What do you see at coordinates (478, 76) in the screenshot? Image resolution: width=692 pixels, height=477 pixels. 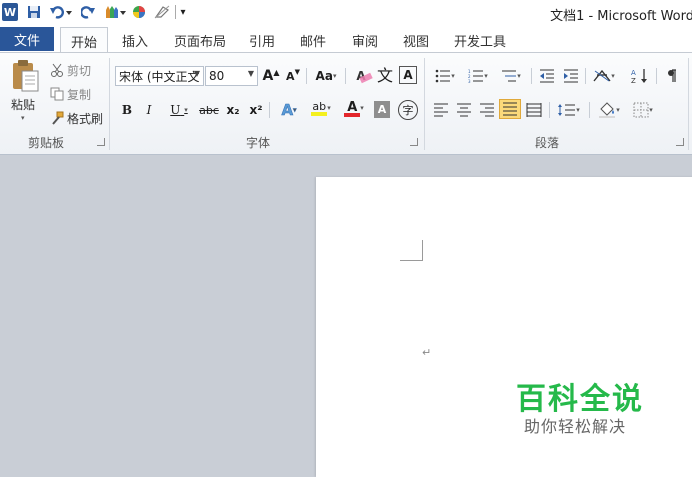 I see `numbering-button: 1 2 3 ▾` at bounding box center [478, 76].